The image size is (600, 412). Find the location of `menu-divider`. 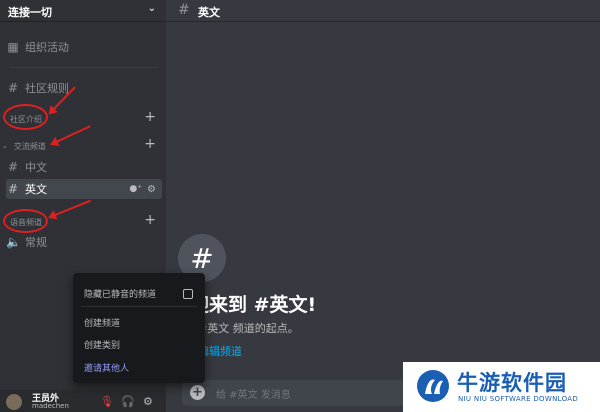

menu-divider is located at coordinates (139, 306).